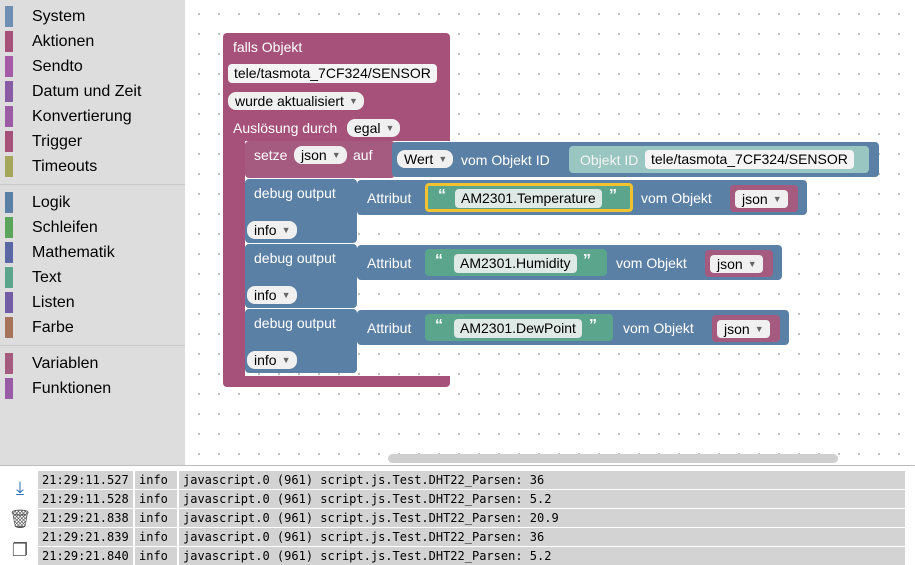 The width and height of the screenshot is (915, 565). What do you see at coordinates (92, 166) in the screenshot?
I see `toolbox-category-timeouts: Timeouts` at bounding box center [92, 166].